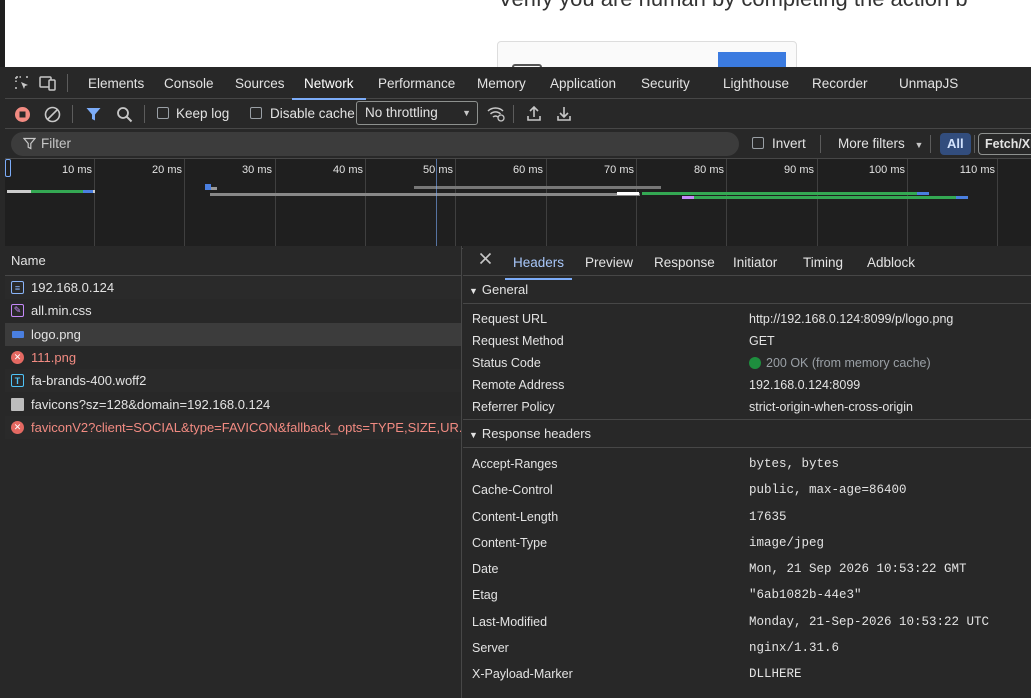 The image size is (1031, 698). Describe the element at coordinates (417, 113) in the screenshot. I see `throttling-select: No throttling ▼` at that location.